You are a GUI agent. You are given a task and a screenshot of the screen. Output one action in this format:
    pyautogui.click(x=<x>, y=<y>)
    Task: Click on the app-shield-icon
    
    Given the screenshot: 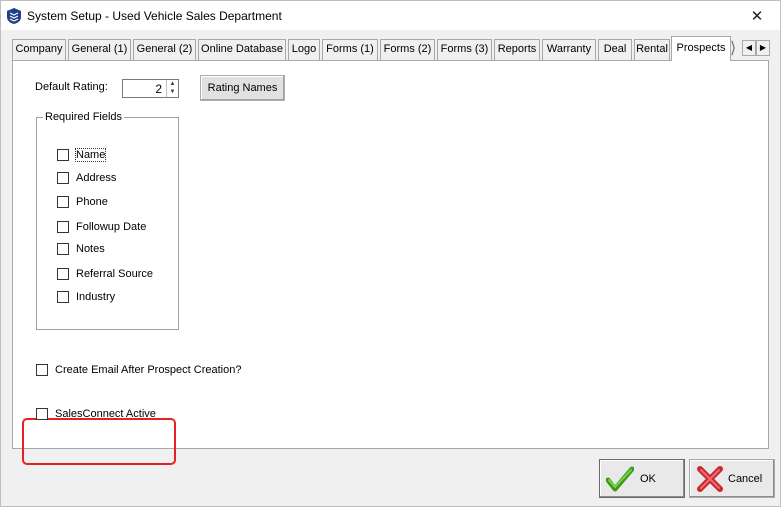 What is the action you would take?
    pyautogui.click(x=14, y=16)
    